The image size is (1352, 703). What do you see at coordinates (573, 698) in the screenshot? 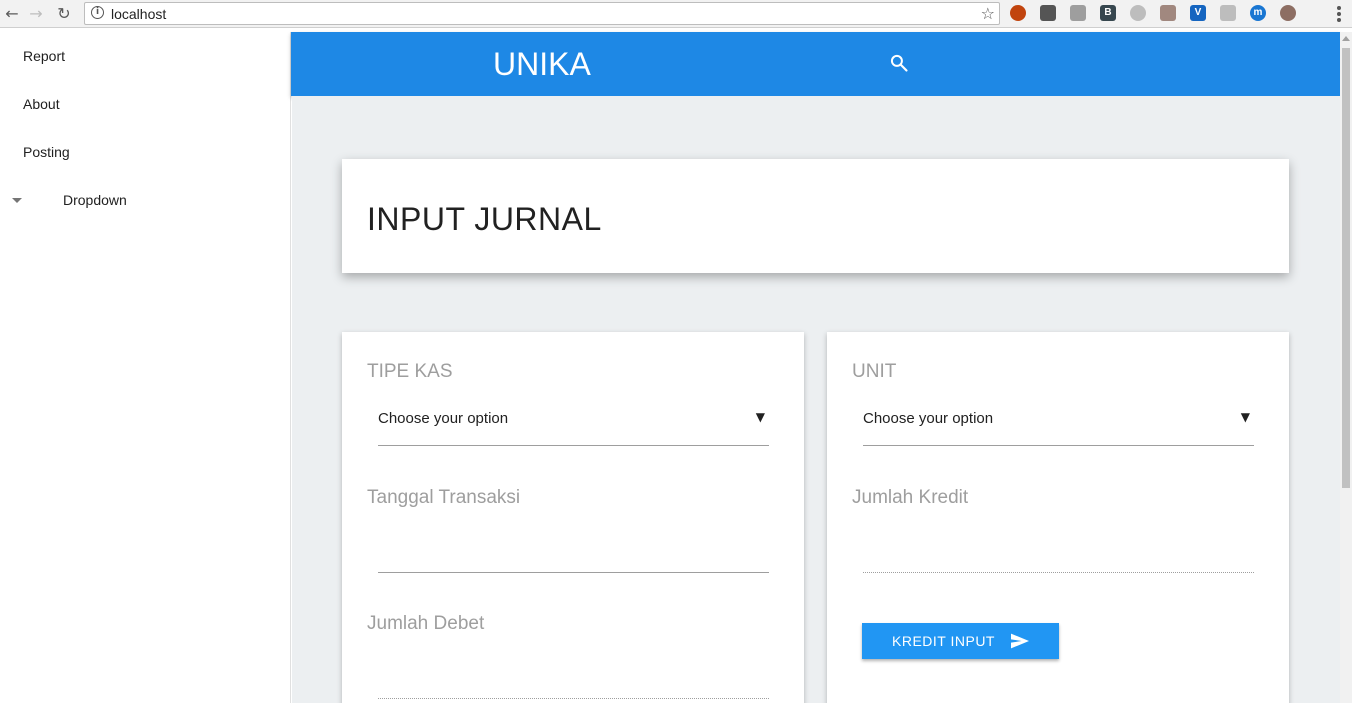
I see `jumlah-debet-input` at bounding box center [573, 698].